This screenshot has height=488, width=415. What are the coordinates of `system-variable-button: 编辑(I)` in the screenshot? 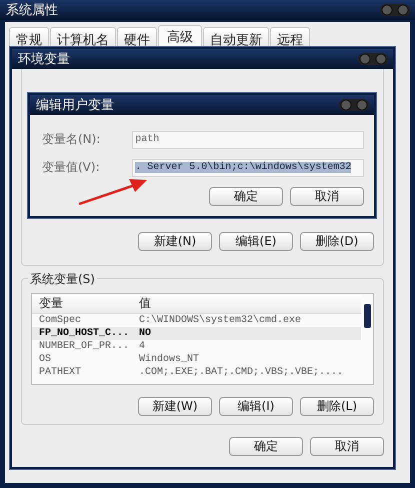 It's located at (256, 406).